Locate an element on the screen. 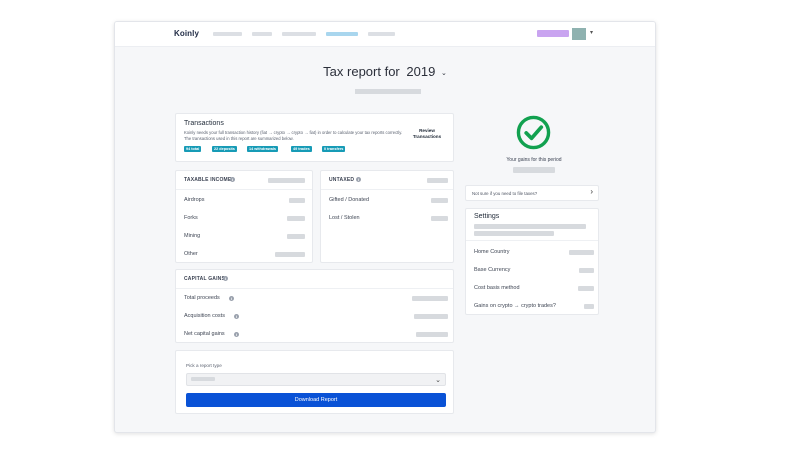  review-transactions-button: Review Transactions is located at coordinates (427, 132).